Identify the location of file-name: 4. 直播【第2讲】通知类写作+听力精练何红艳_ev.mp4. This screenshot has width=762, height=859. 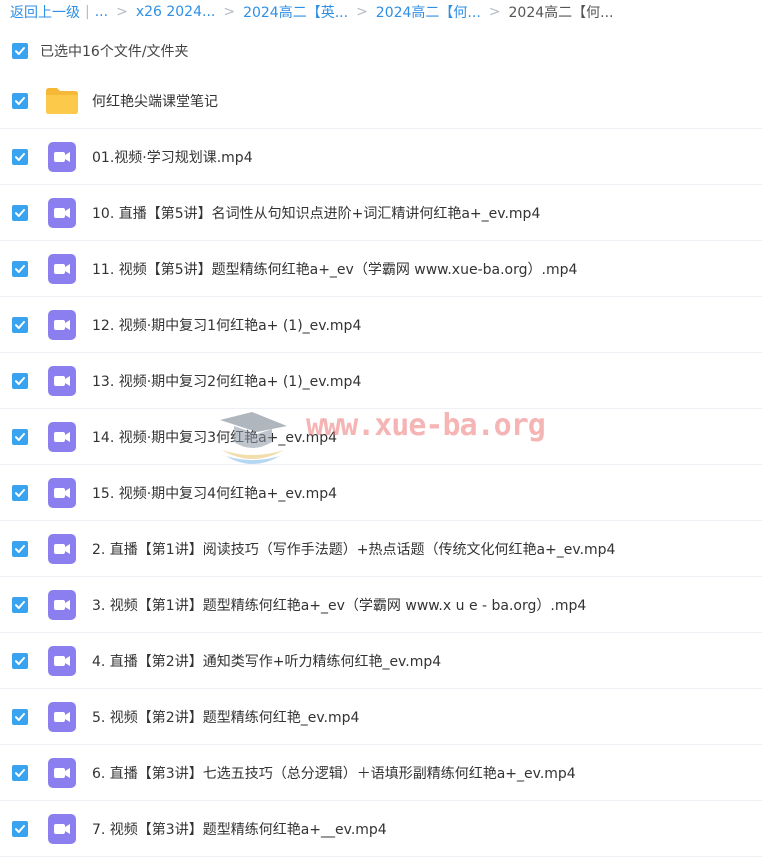
(266, 661).